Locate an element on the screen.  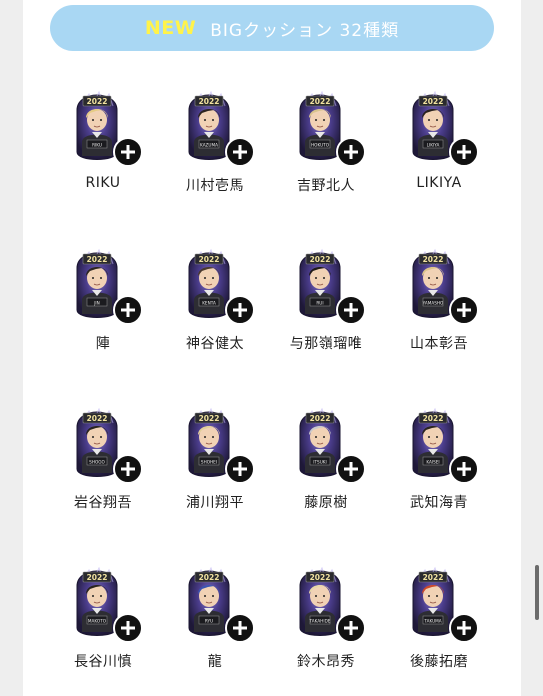
member-name: 長谷川慎 is located at coordinates (103, 662).